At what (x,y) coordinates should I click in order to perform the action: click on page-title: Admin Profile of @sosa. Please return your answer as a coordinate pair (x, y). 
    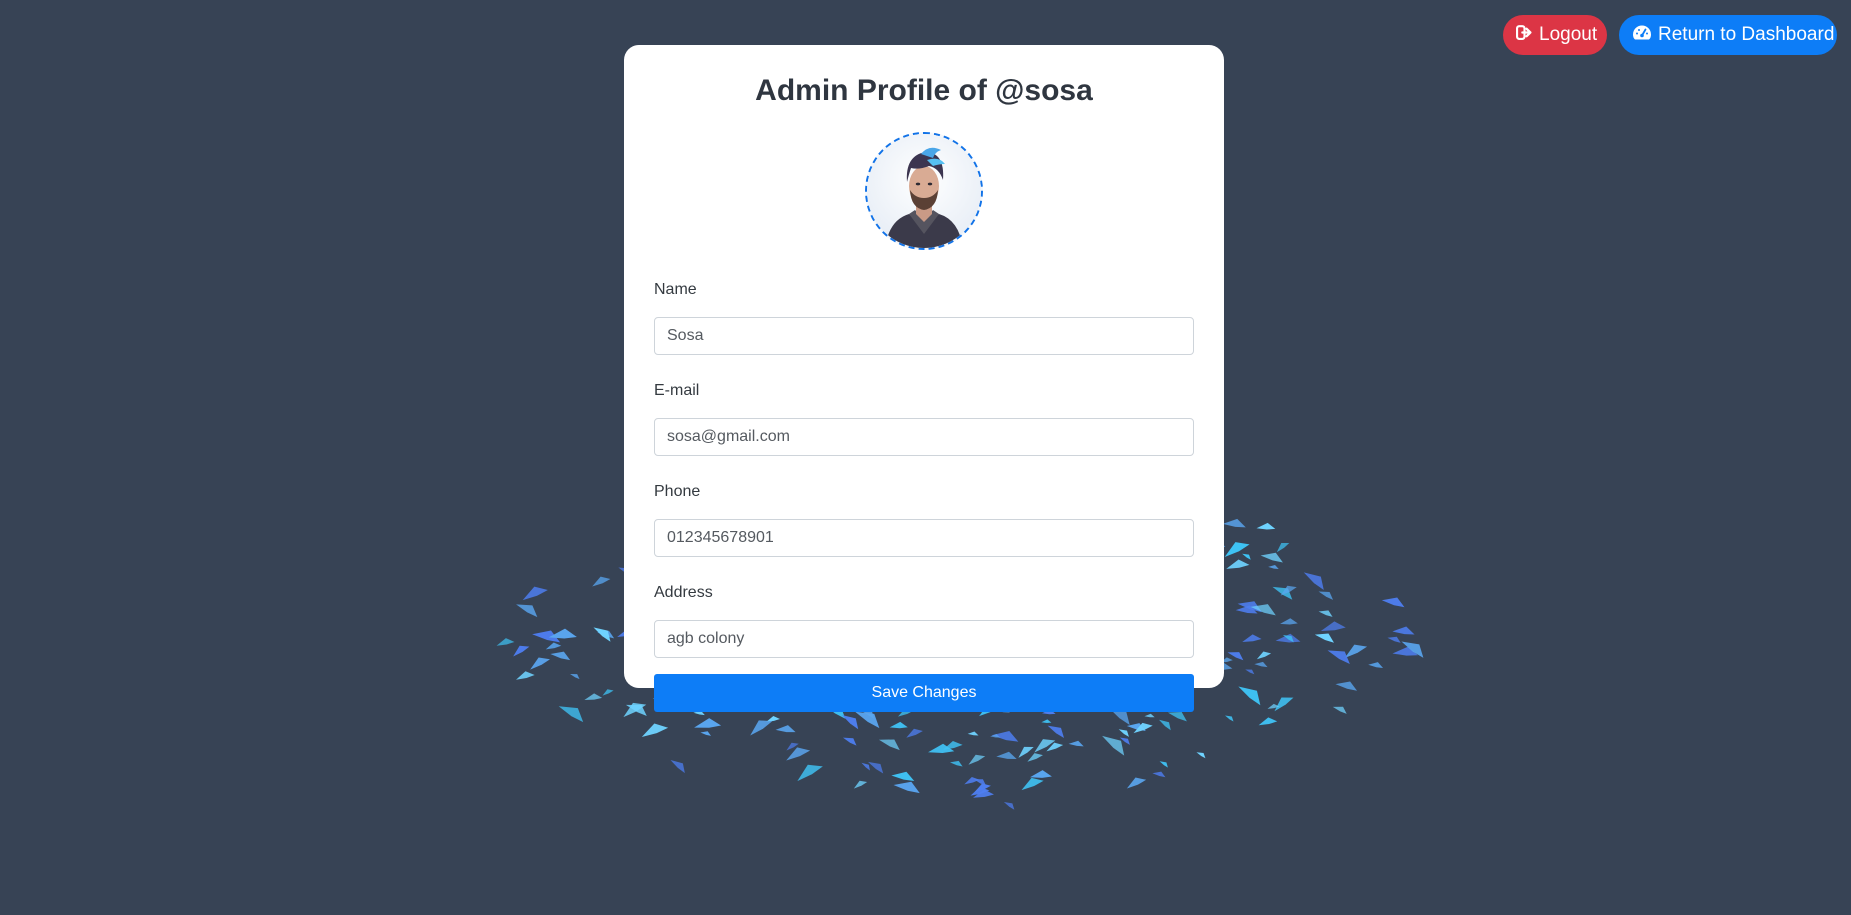
    Looking at the image, I should click on (924, 90).